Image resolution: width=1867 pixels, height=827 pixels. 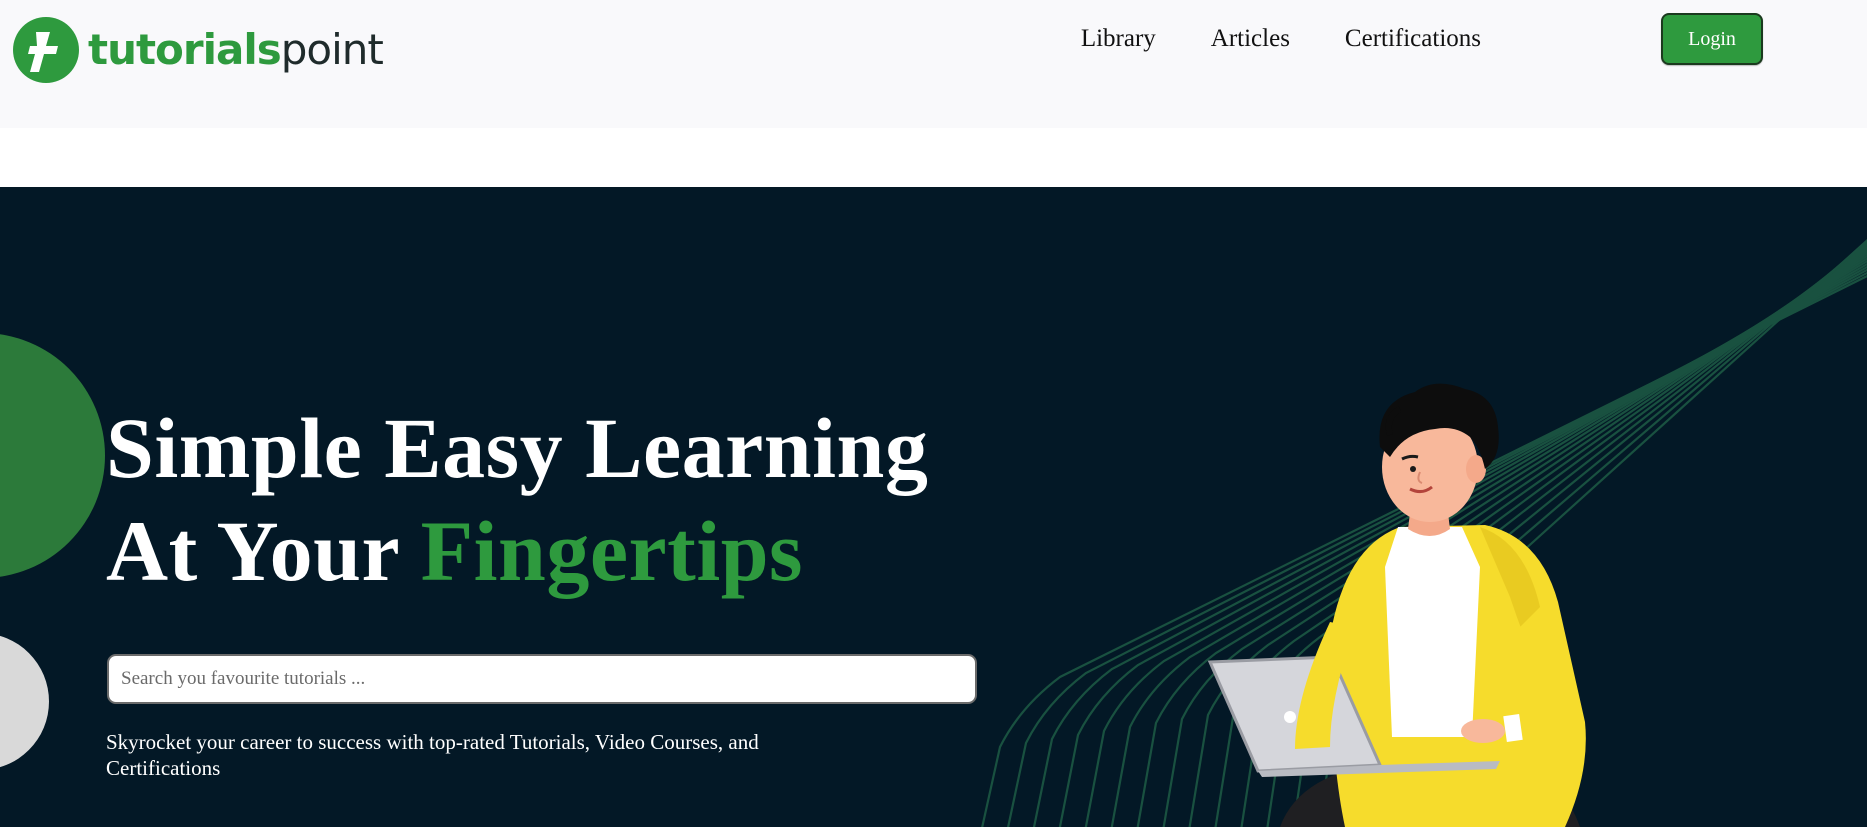 What do you see at coordinates (1396, 605) in the screenshot?
I see `person-with-laptop-illustration` at bounding box center [1396, 605].